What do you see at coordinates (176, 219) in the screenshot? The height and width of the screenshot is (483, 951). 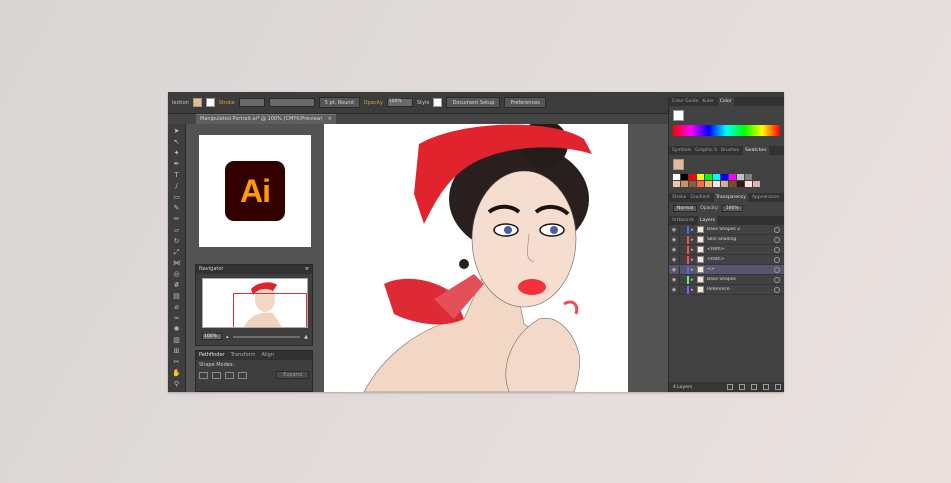 I see `pencil-tool-icon: ✏` at bounding box center [176, 219].